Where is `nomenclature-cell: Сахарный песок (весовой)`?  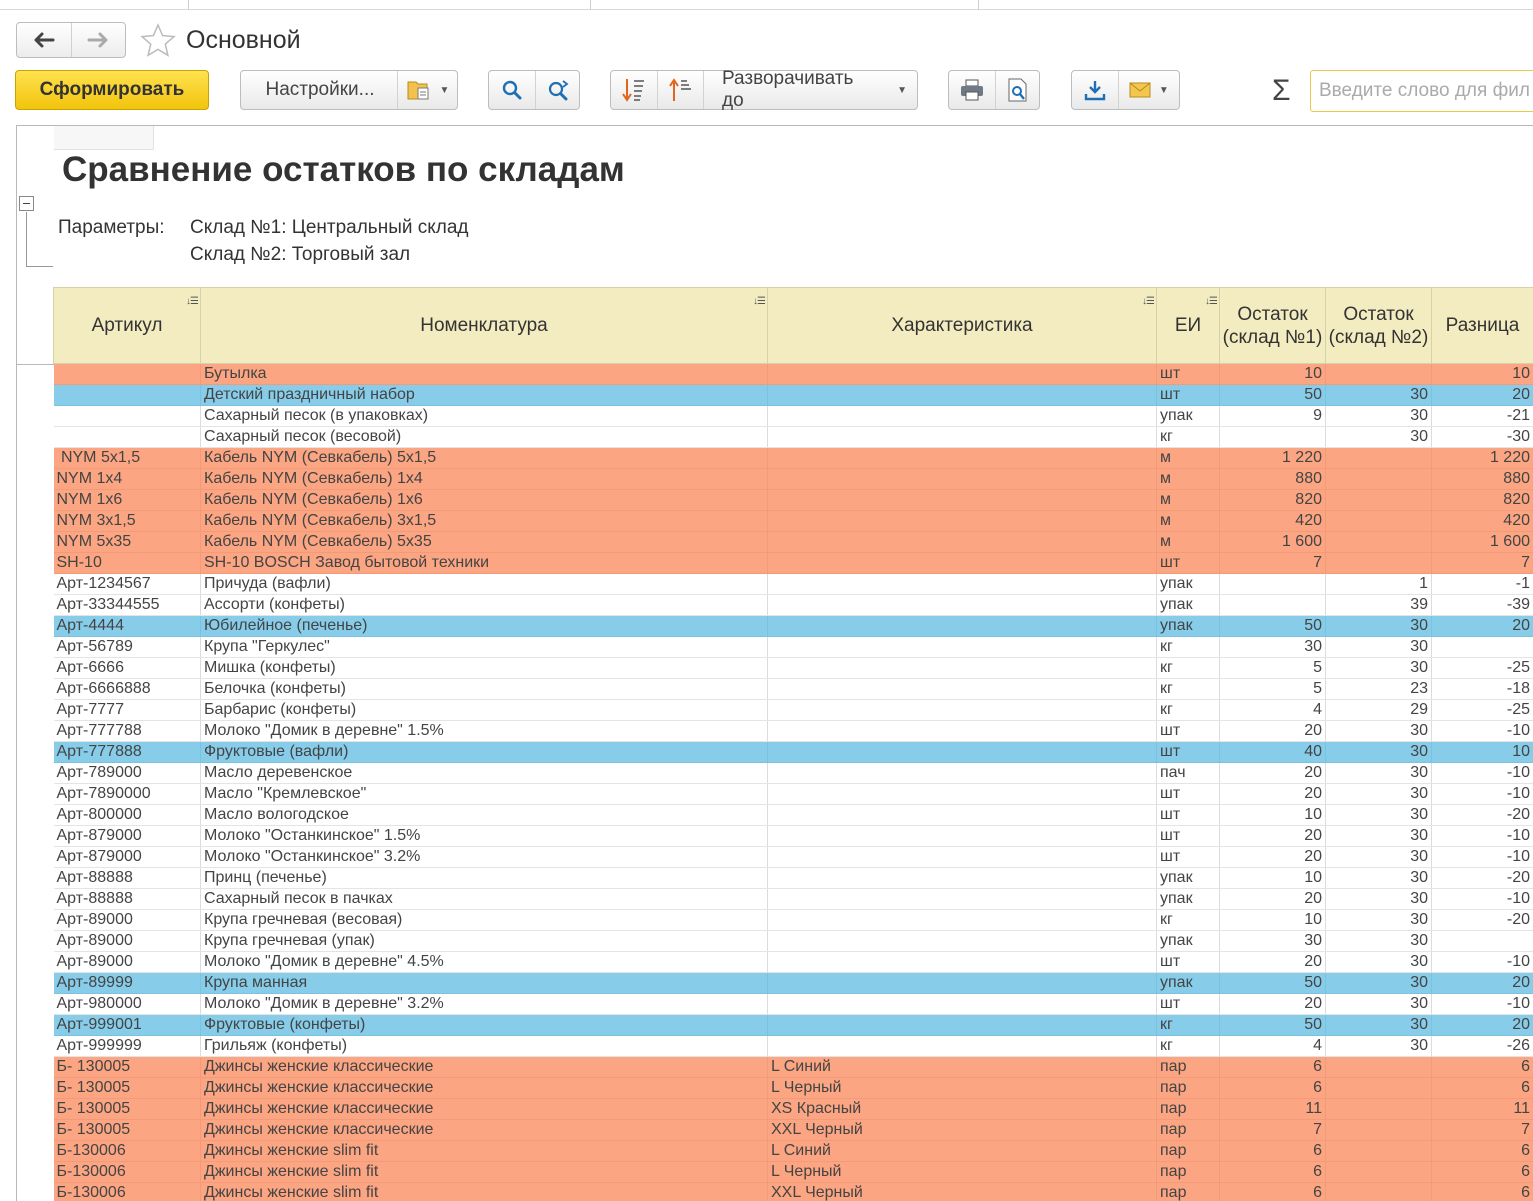 nomenclature-cell: Сахарный песок (весовой) is located at coordinates (484, 437).